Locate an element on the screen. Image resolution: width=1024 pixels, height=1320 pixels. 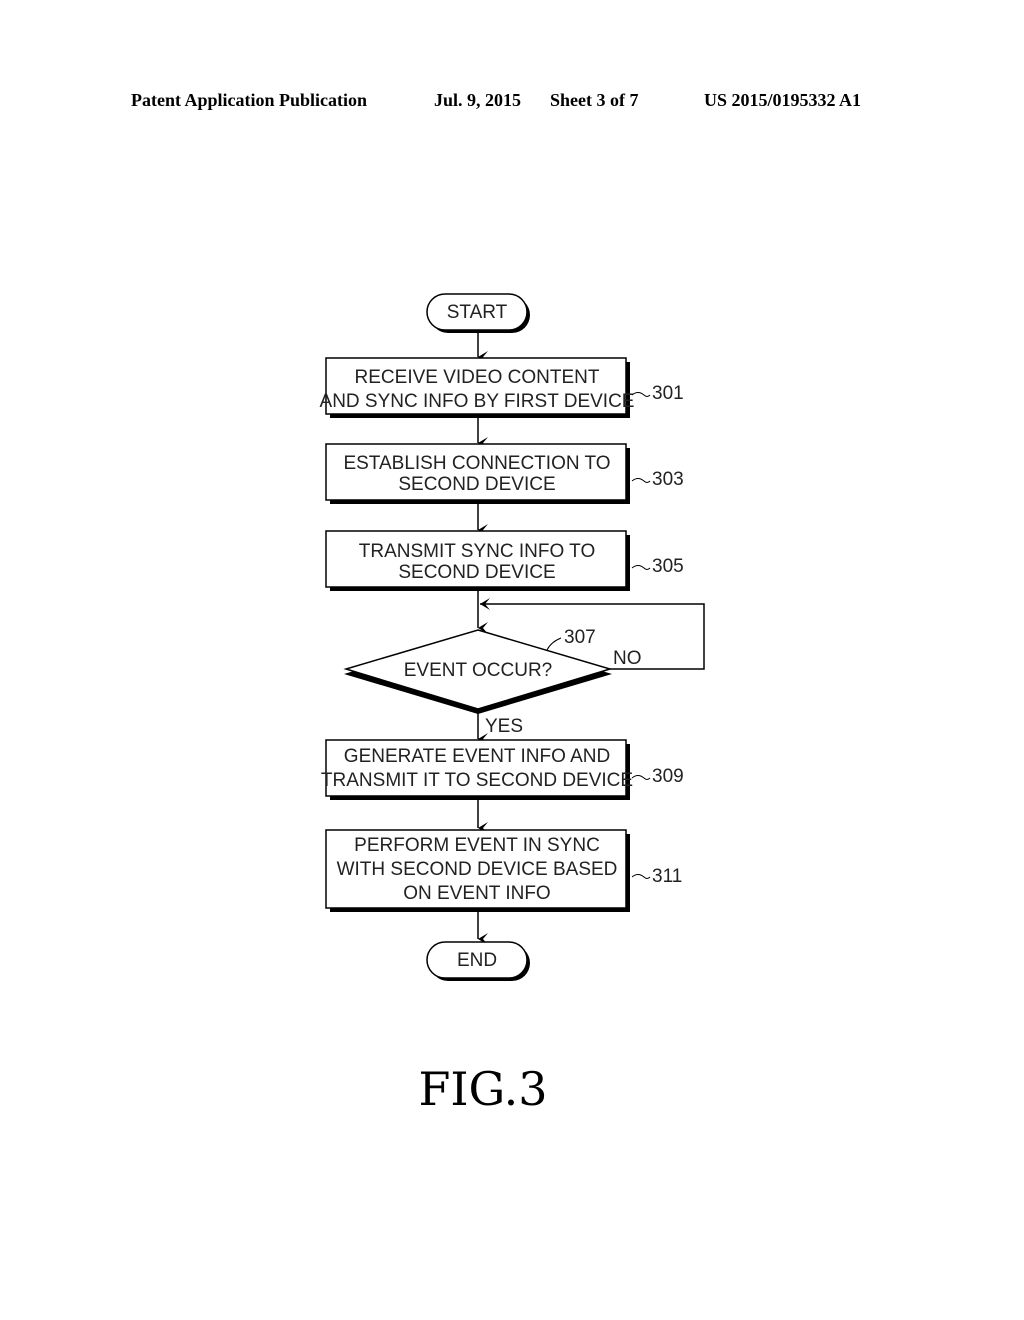
step-303-line-1: ESTABLISH CONNECTION TO is located at coordinates (476, 463).